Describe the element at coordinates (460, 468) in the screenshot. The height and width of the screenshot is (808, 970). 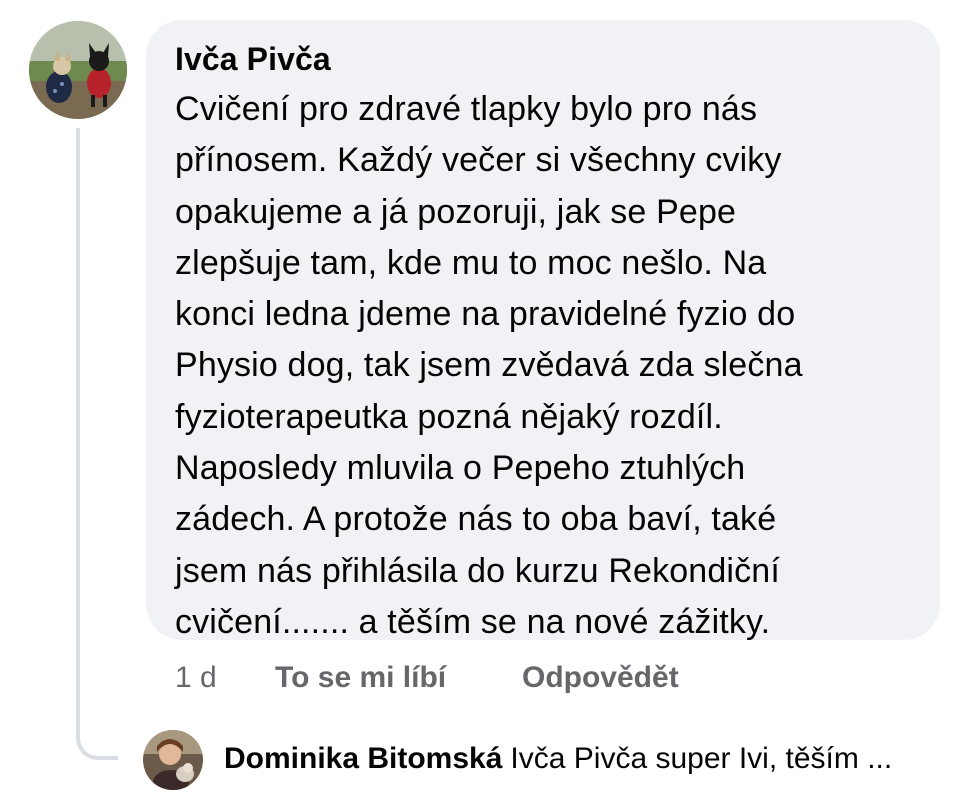
I see `comment-text-line: Naposledy mluvila o Pepeho ztuhlých` at that location.